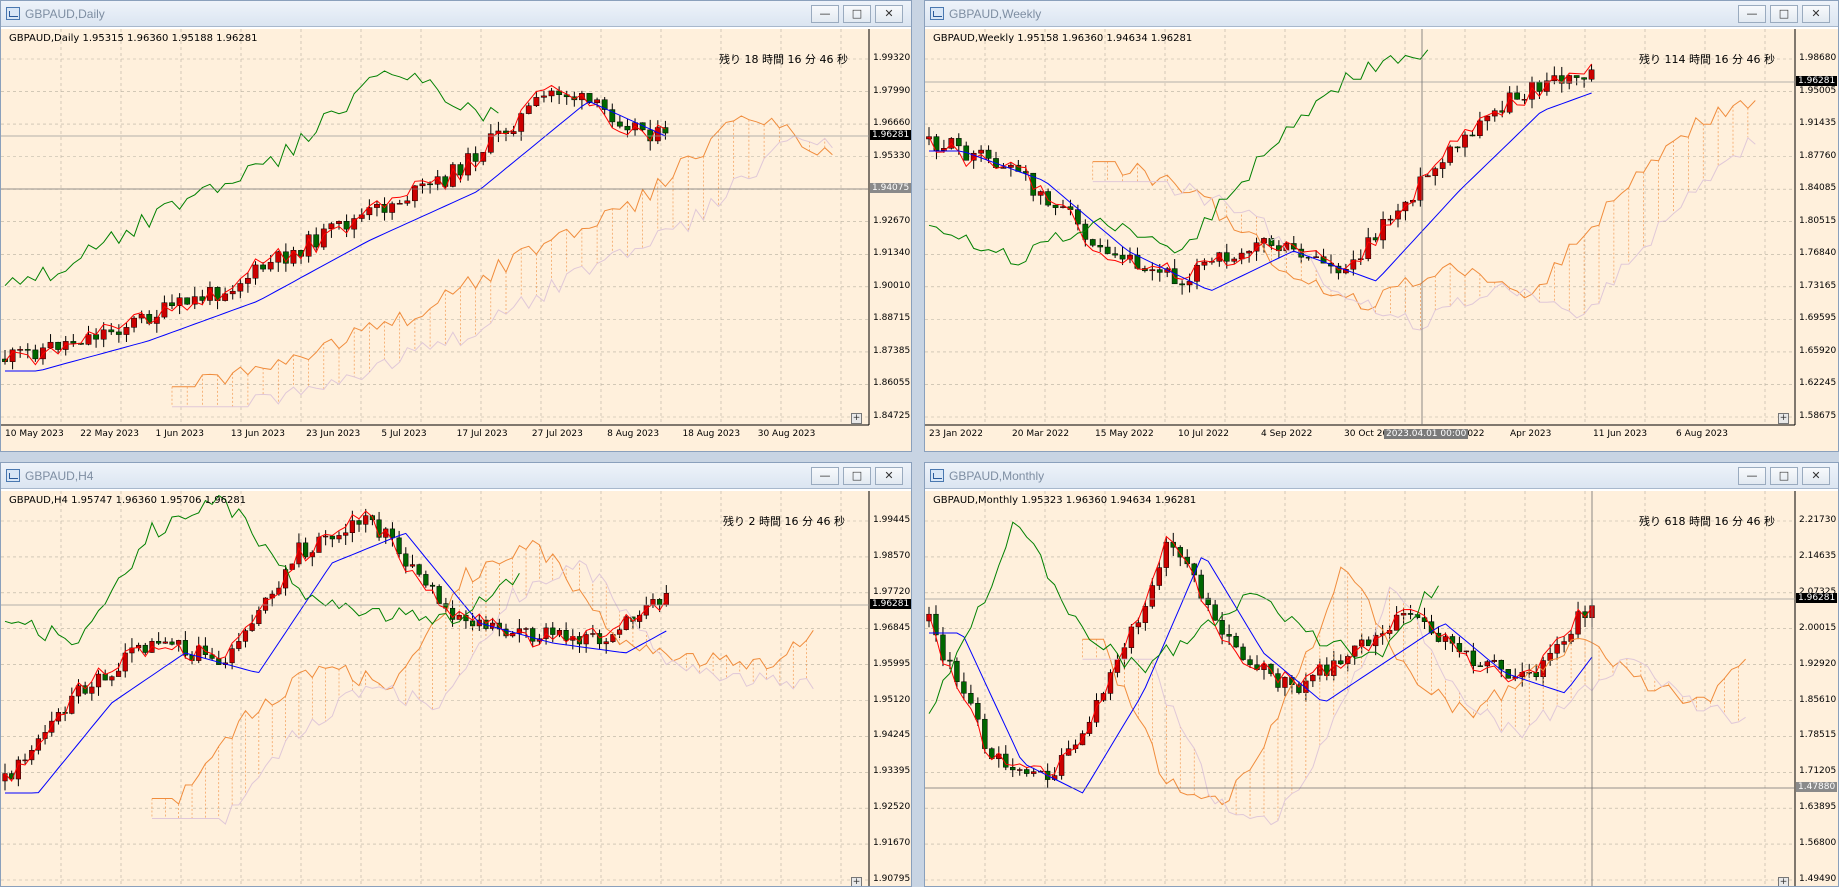 The width and height of the screenshot is (1839, 887). What do you see at coordinates (892, 90) in the screenshot?
I see `price-tick-label: 1.97990` at bounding box center [892, 90].